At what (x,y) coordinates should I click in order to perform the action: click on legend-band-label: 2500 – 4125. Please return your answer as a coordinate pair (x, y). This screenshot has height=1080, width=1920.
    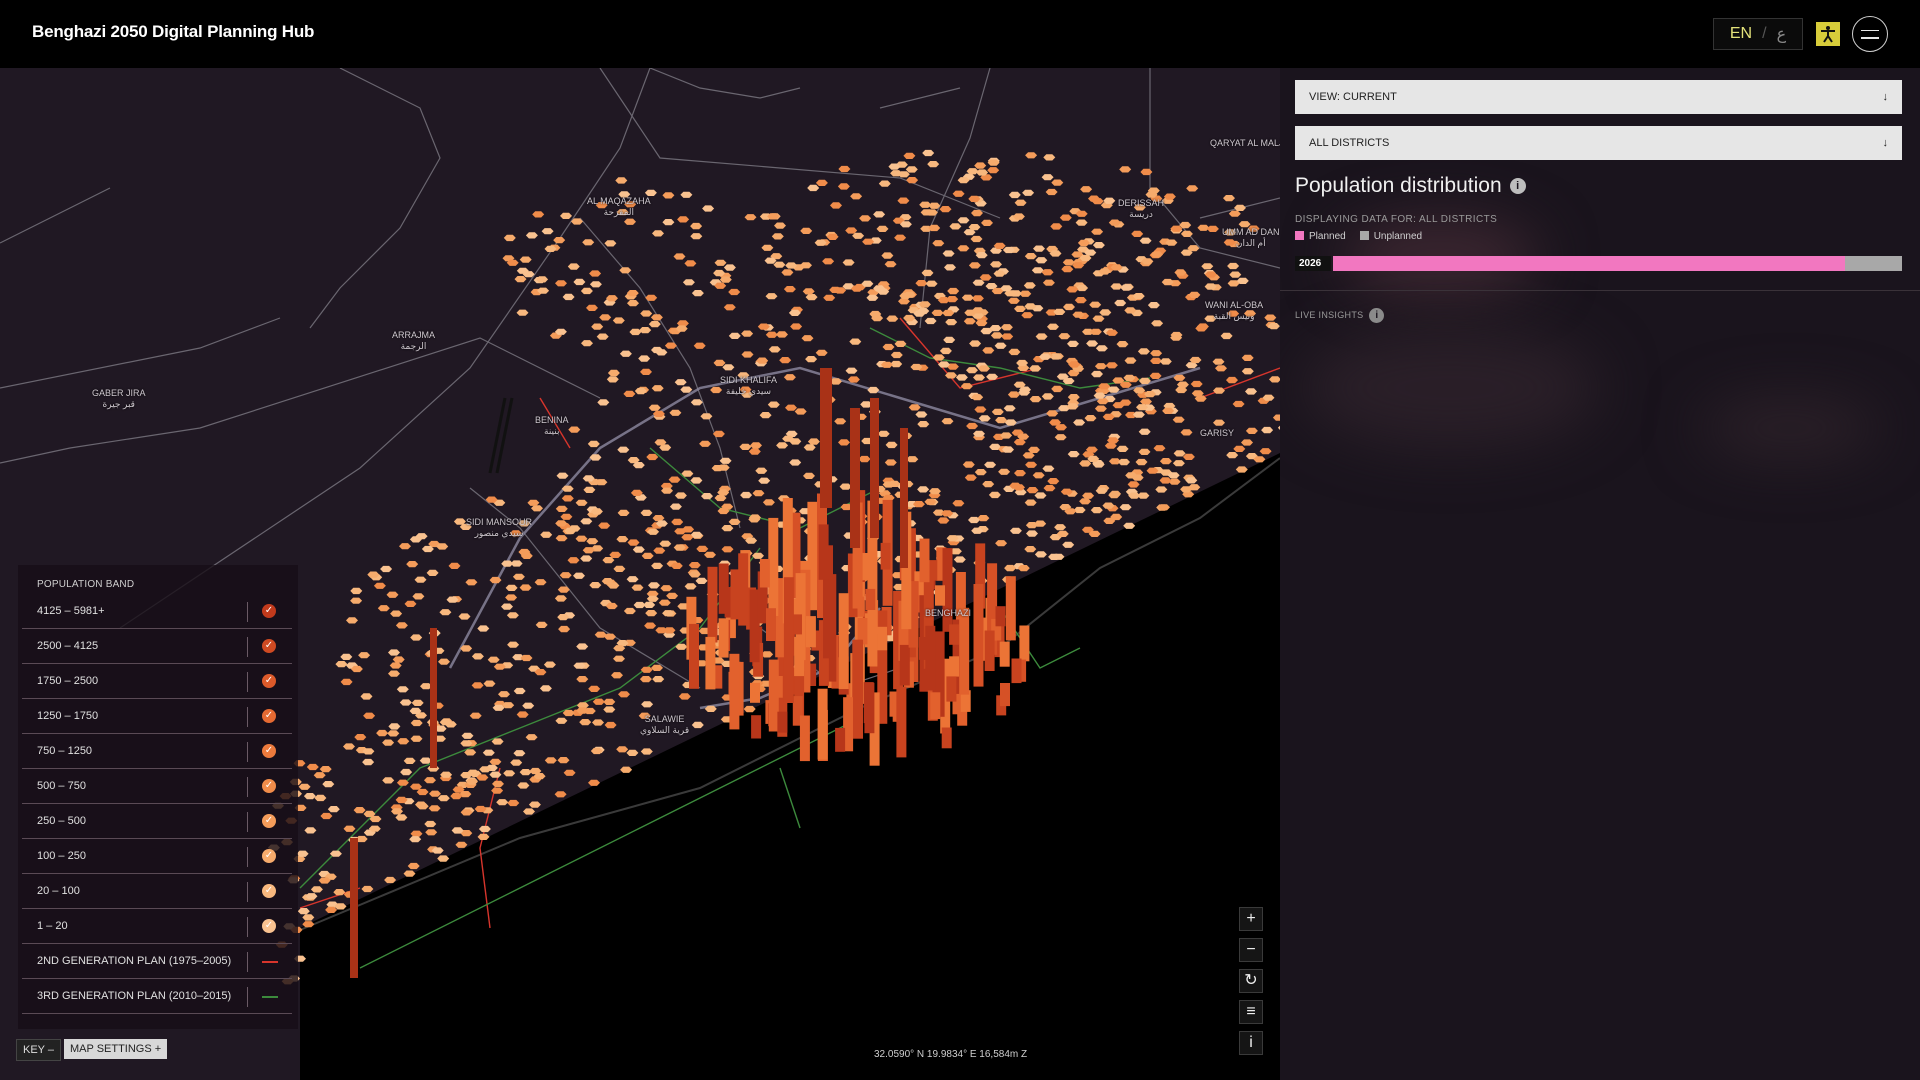
    Looking at the image, I should click on (68, 646).